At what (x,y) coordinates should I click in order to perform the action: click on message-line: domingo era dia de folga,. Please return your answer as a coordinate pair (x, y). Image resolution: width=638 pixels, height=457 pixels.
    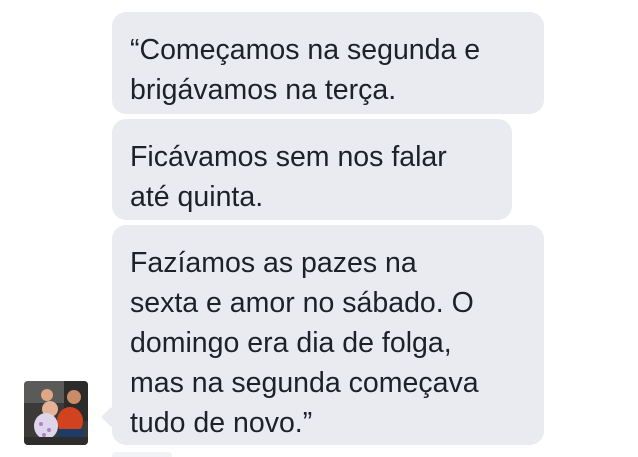
    Looking at the image, I should click on (291, 343).